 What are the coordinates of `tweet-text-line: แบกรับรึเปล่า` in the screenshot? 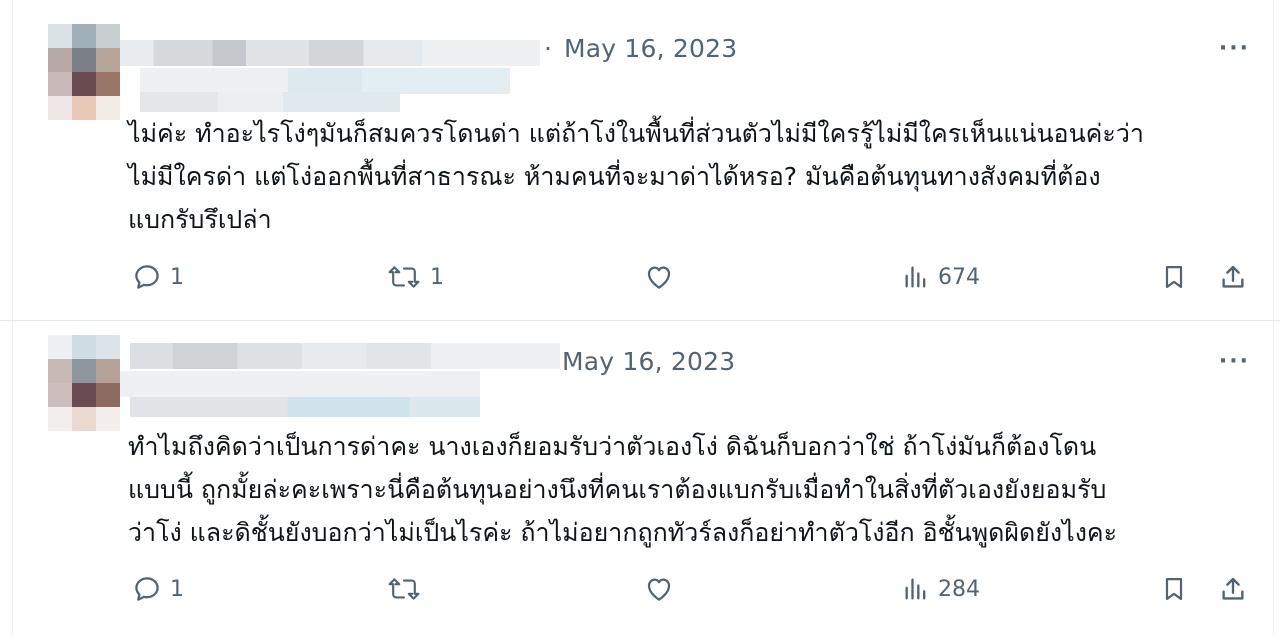 It's located at (200, 219).